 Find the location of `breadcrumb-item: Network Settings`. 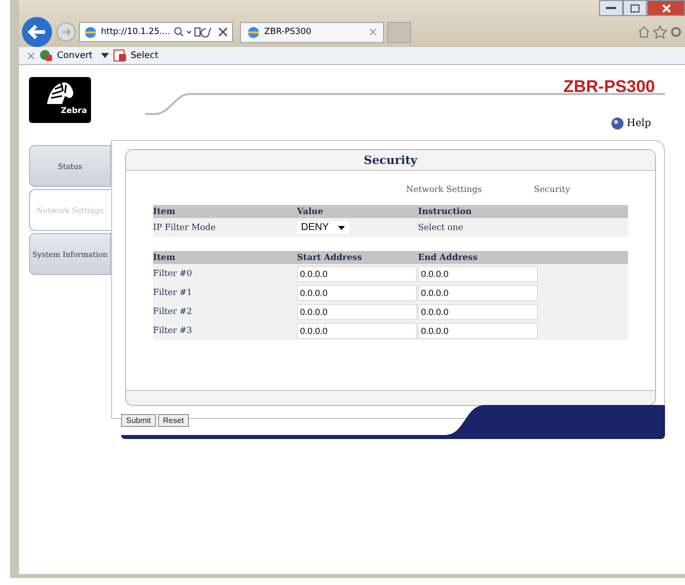

breadcrumb-item: Network Settings is located at coordinates (444, 190).